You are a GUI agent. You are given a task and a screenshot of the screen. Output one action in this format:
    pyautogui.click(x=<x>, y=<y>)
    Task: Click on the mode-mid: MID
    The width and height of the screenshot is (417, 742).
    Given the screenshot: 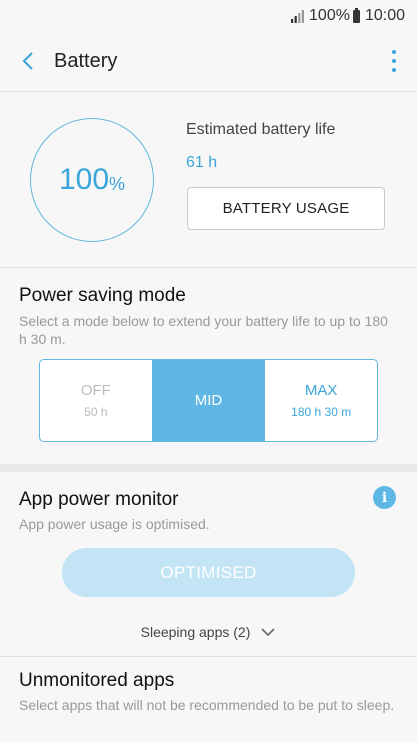 What is the action you would take?
    pyautogui.click(x=208, y=400)
    